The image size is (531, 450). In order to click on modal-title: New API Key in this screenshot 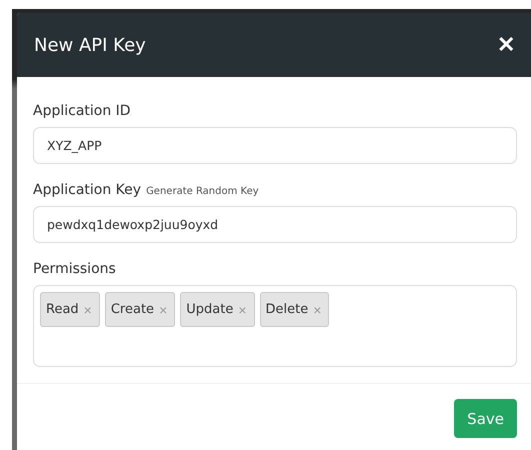, I will do `click(90, 45)`.